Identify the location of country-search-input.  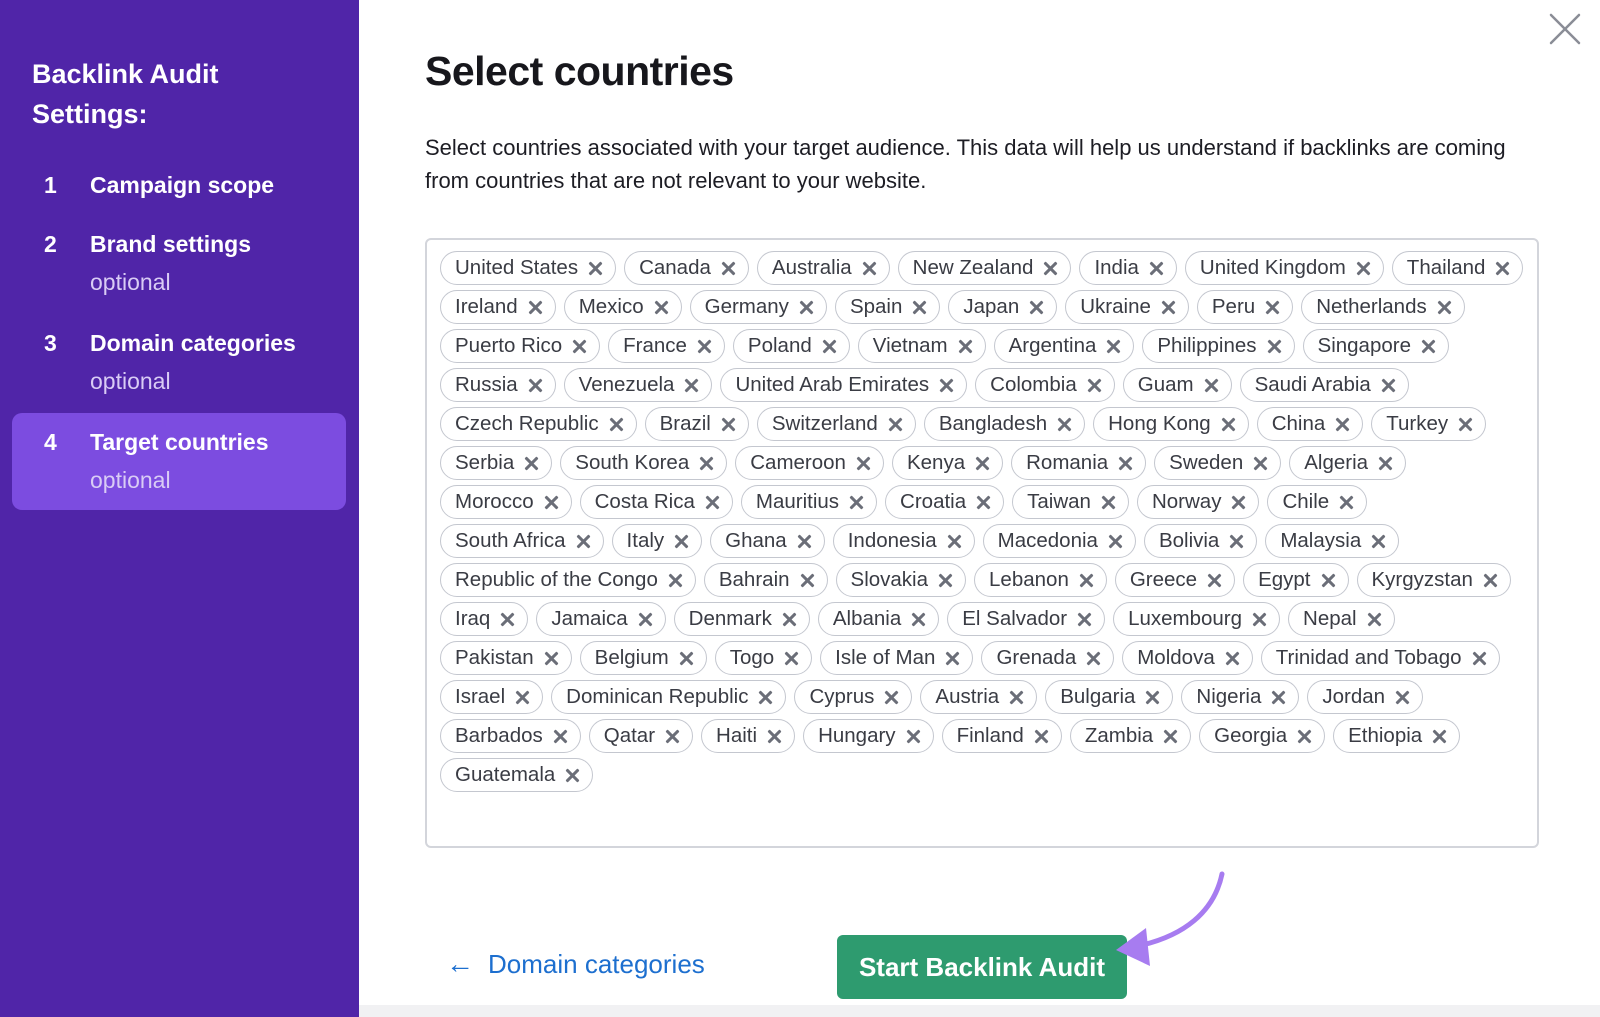
(608, 775).